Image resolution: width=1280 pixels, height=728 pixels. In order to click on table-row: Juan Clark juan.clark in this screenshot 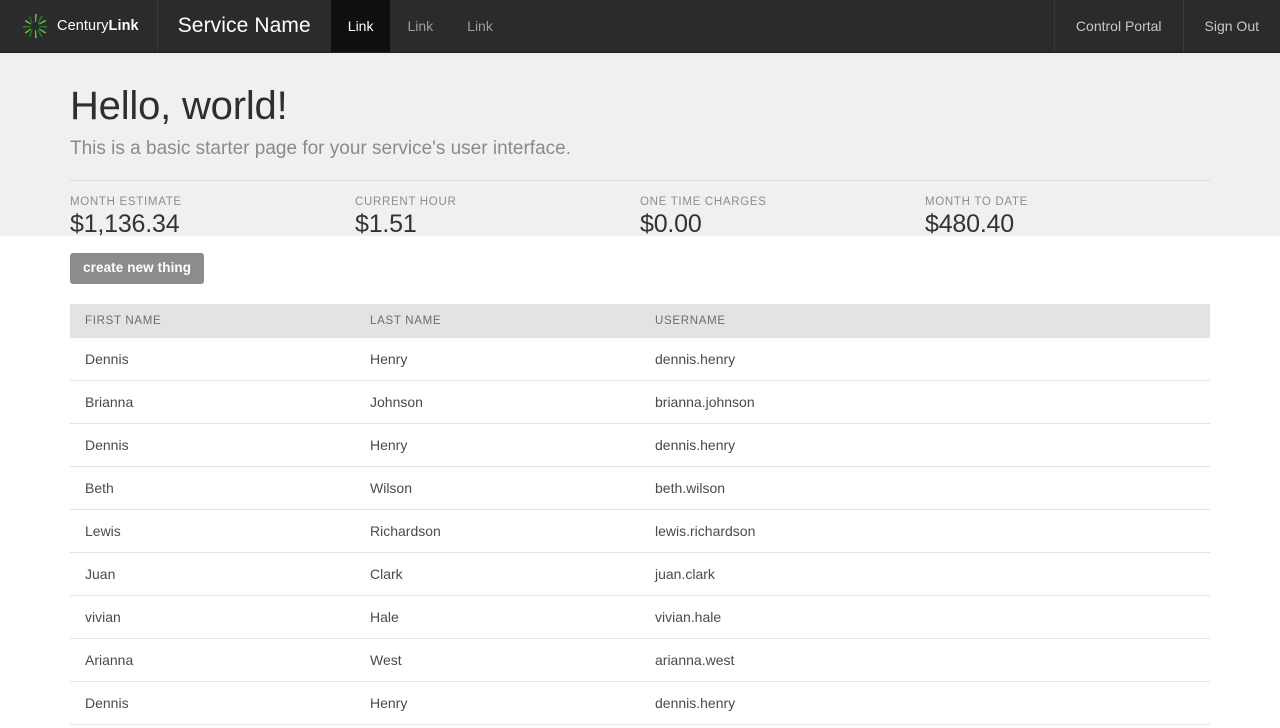, I will do `click(640, 573)`.